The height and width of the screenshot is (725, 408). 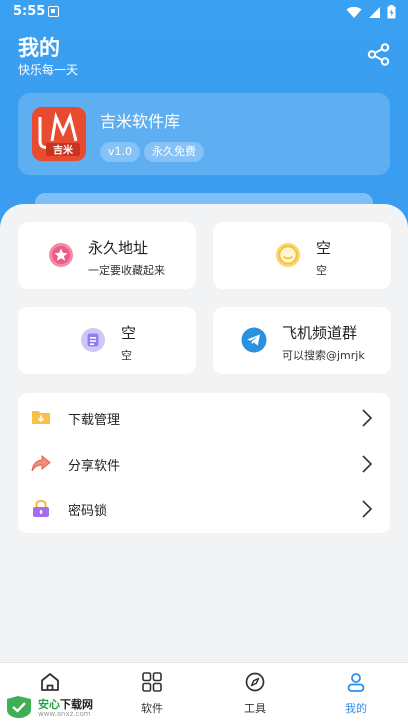 What do you see at coordinates (59, 134) in the screenshot?
I see `app-logo: 吉米` at bounding box center [59, 134].